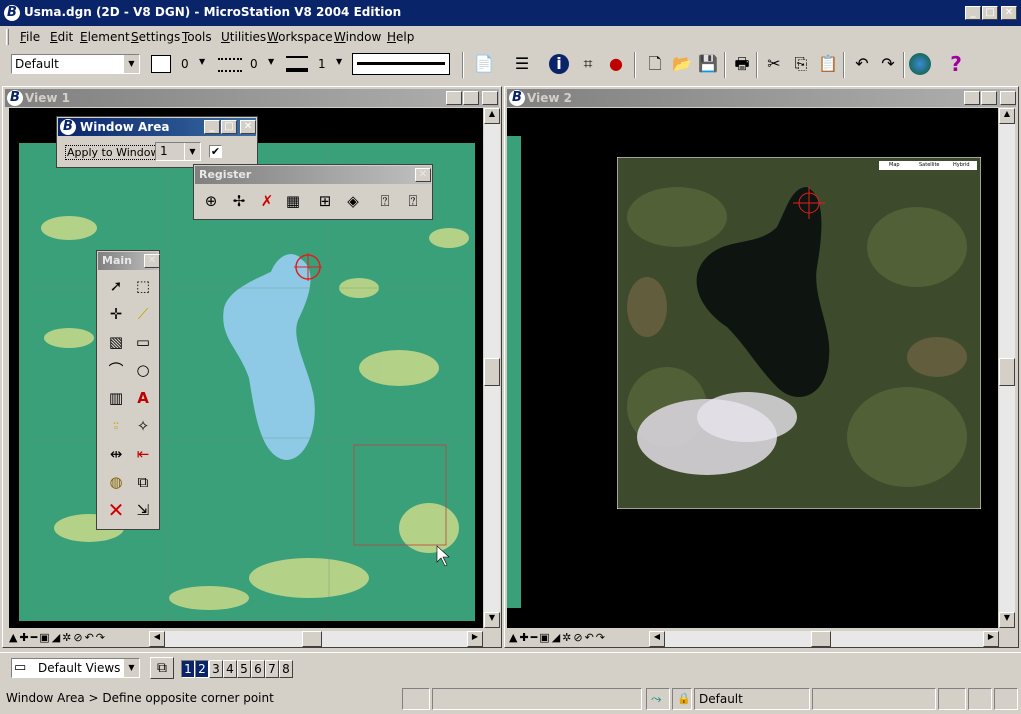 The width and height of the screenshot is (1021, 714). Describe the element at coordinates (30, 37) in the screenshot. I see `menu-file: File` at that location.